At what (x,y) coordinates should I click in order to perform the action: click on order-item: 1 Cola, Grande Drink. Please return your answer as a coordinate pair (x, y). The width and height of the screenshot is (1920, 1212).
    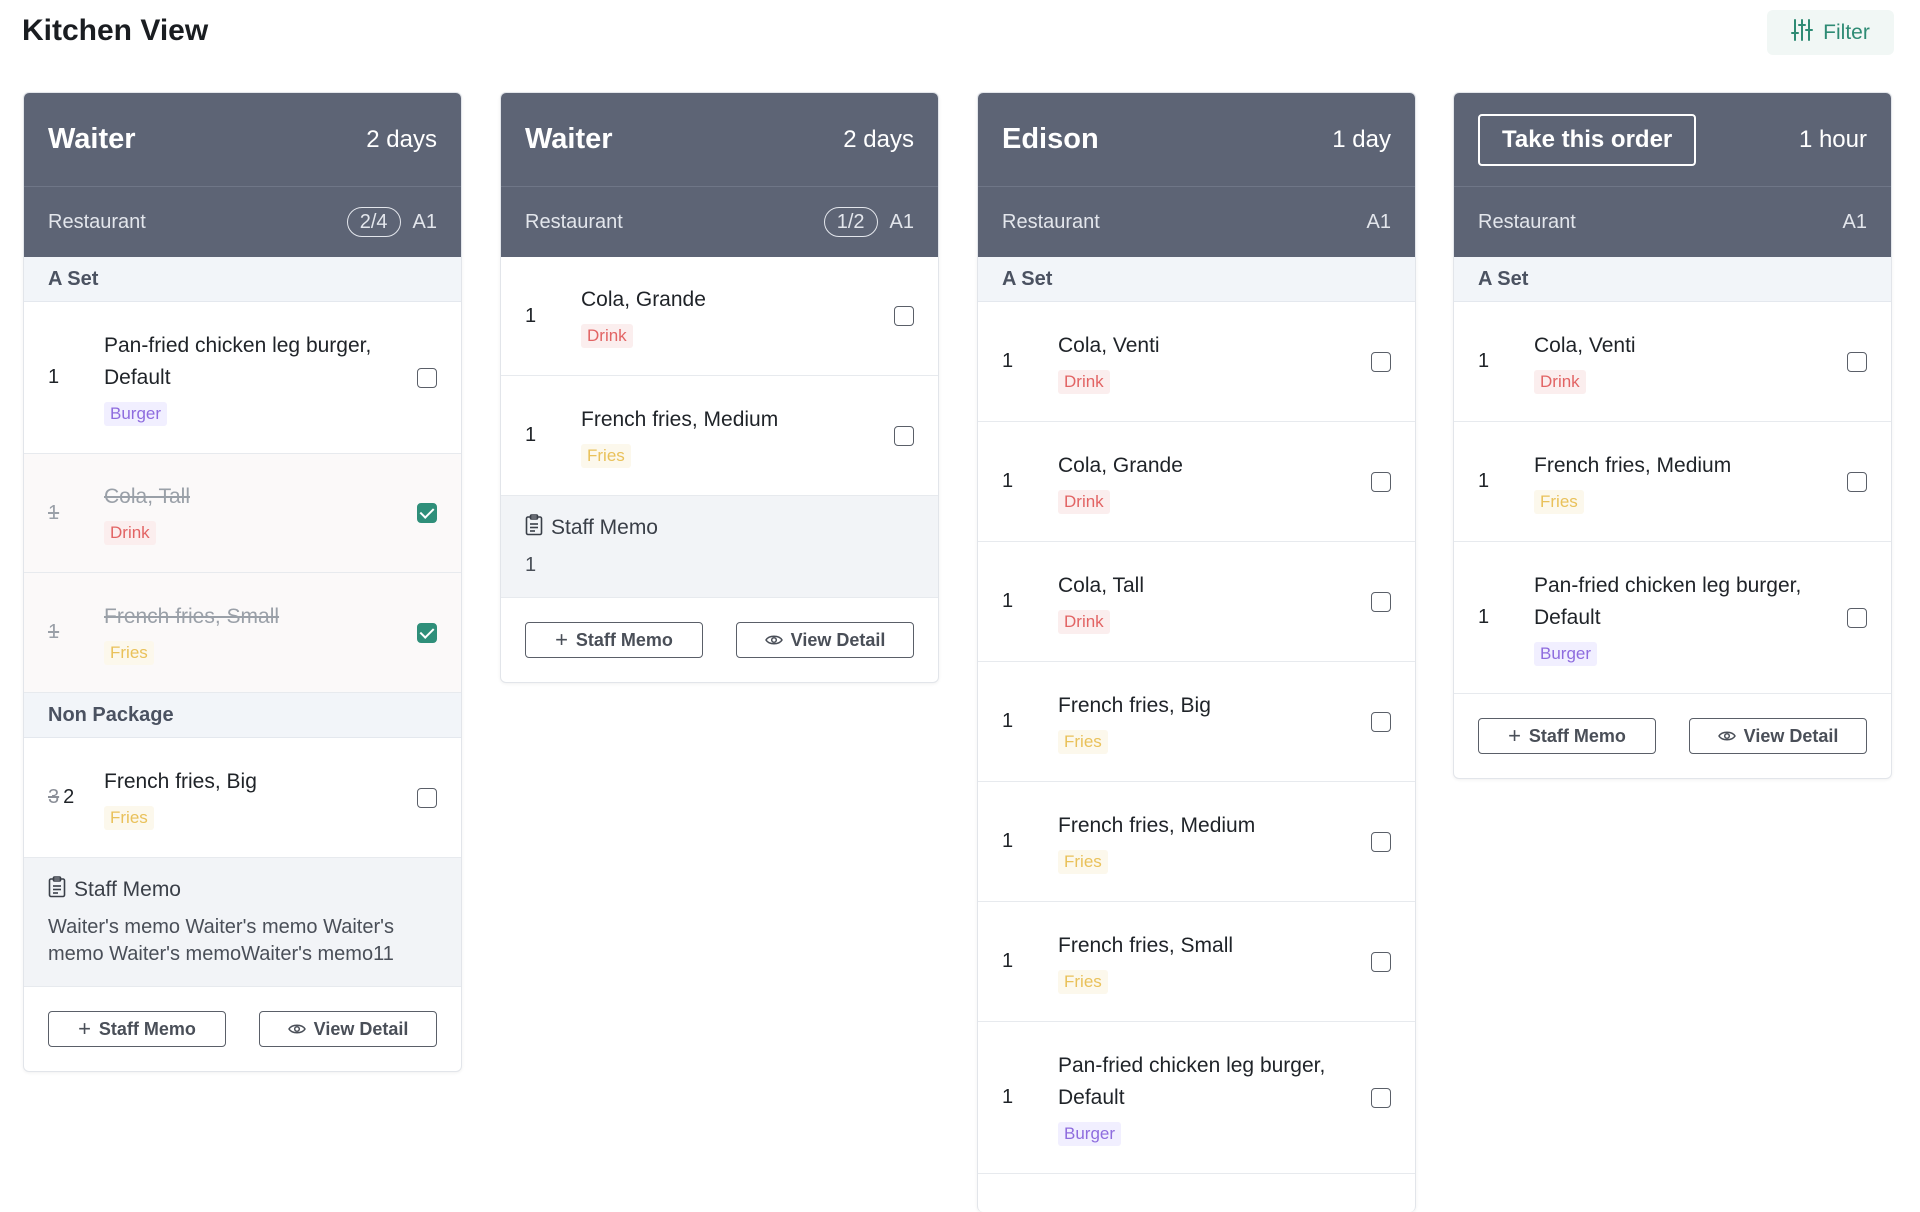
    Looking at the image, I should click on (719, 316).